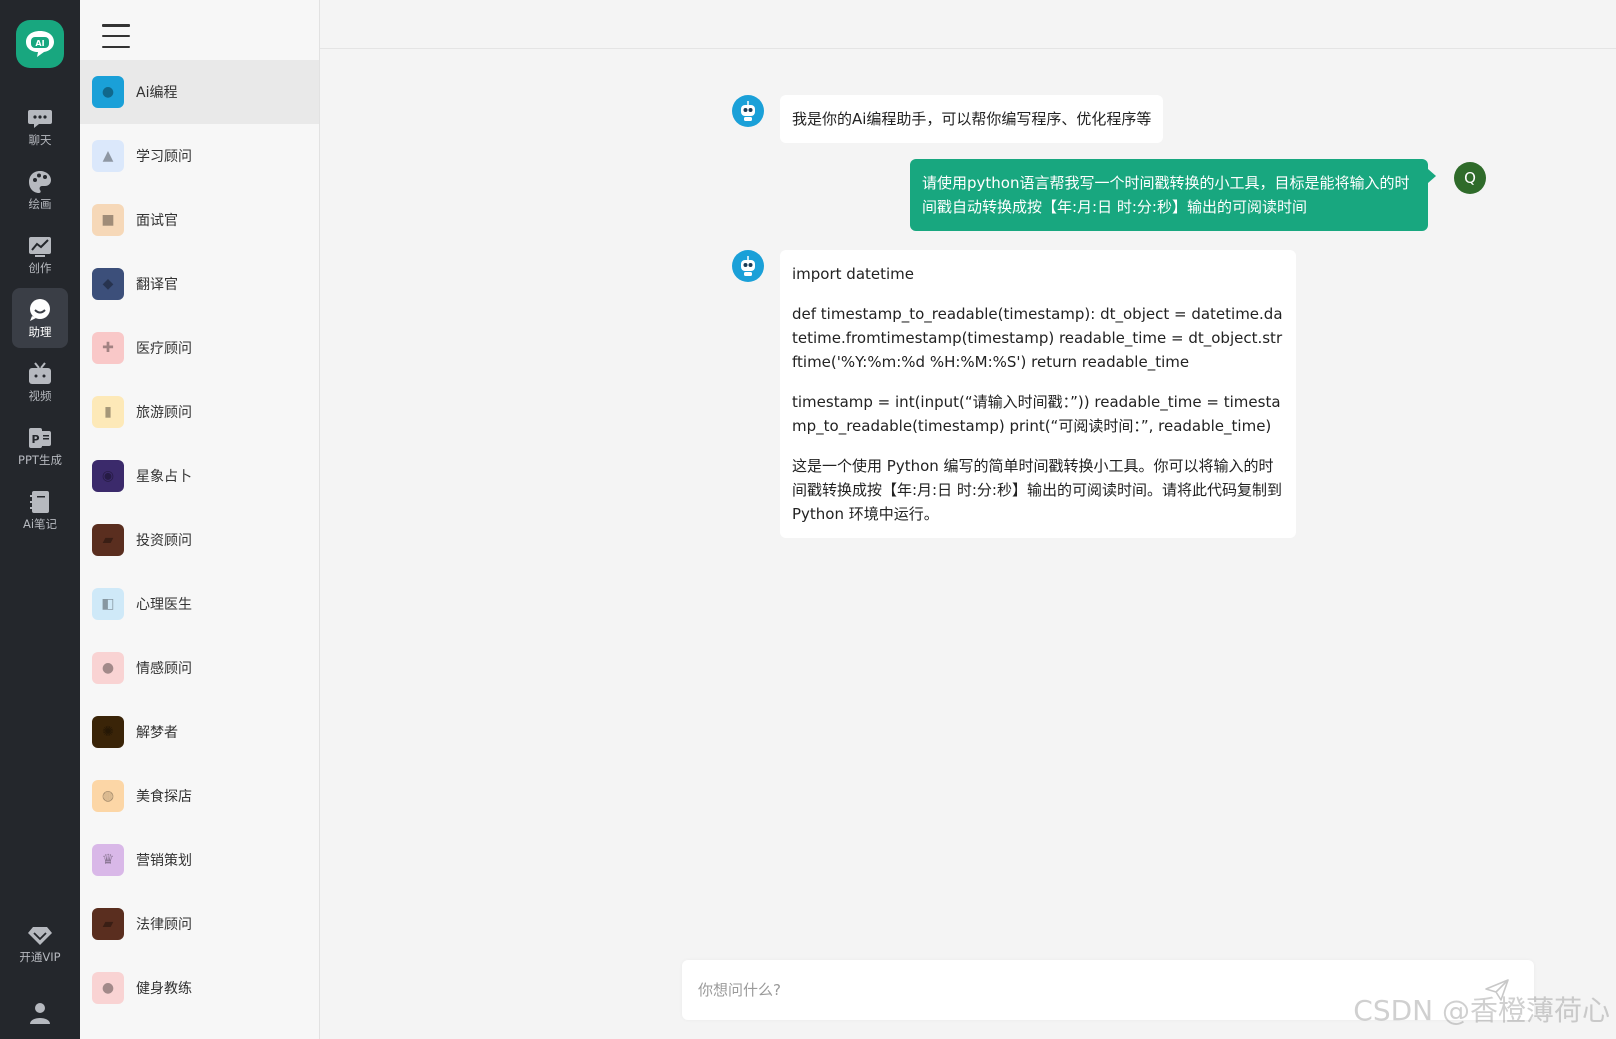 The image size is (1616, 1039). What do you see at coordinates (199, 732) in the screenshot?
I see `assistant-item: ✺ 解梦者` at bounding box center [199, 732].